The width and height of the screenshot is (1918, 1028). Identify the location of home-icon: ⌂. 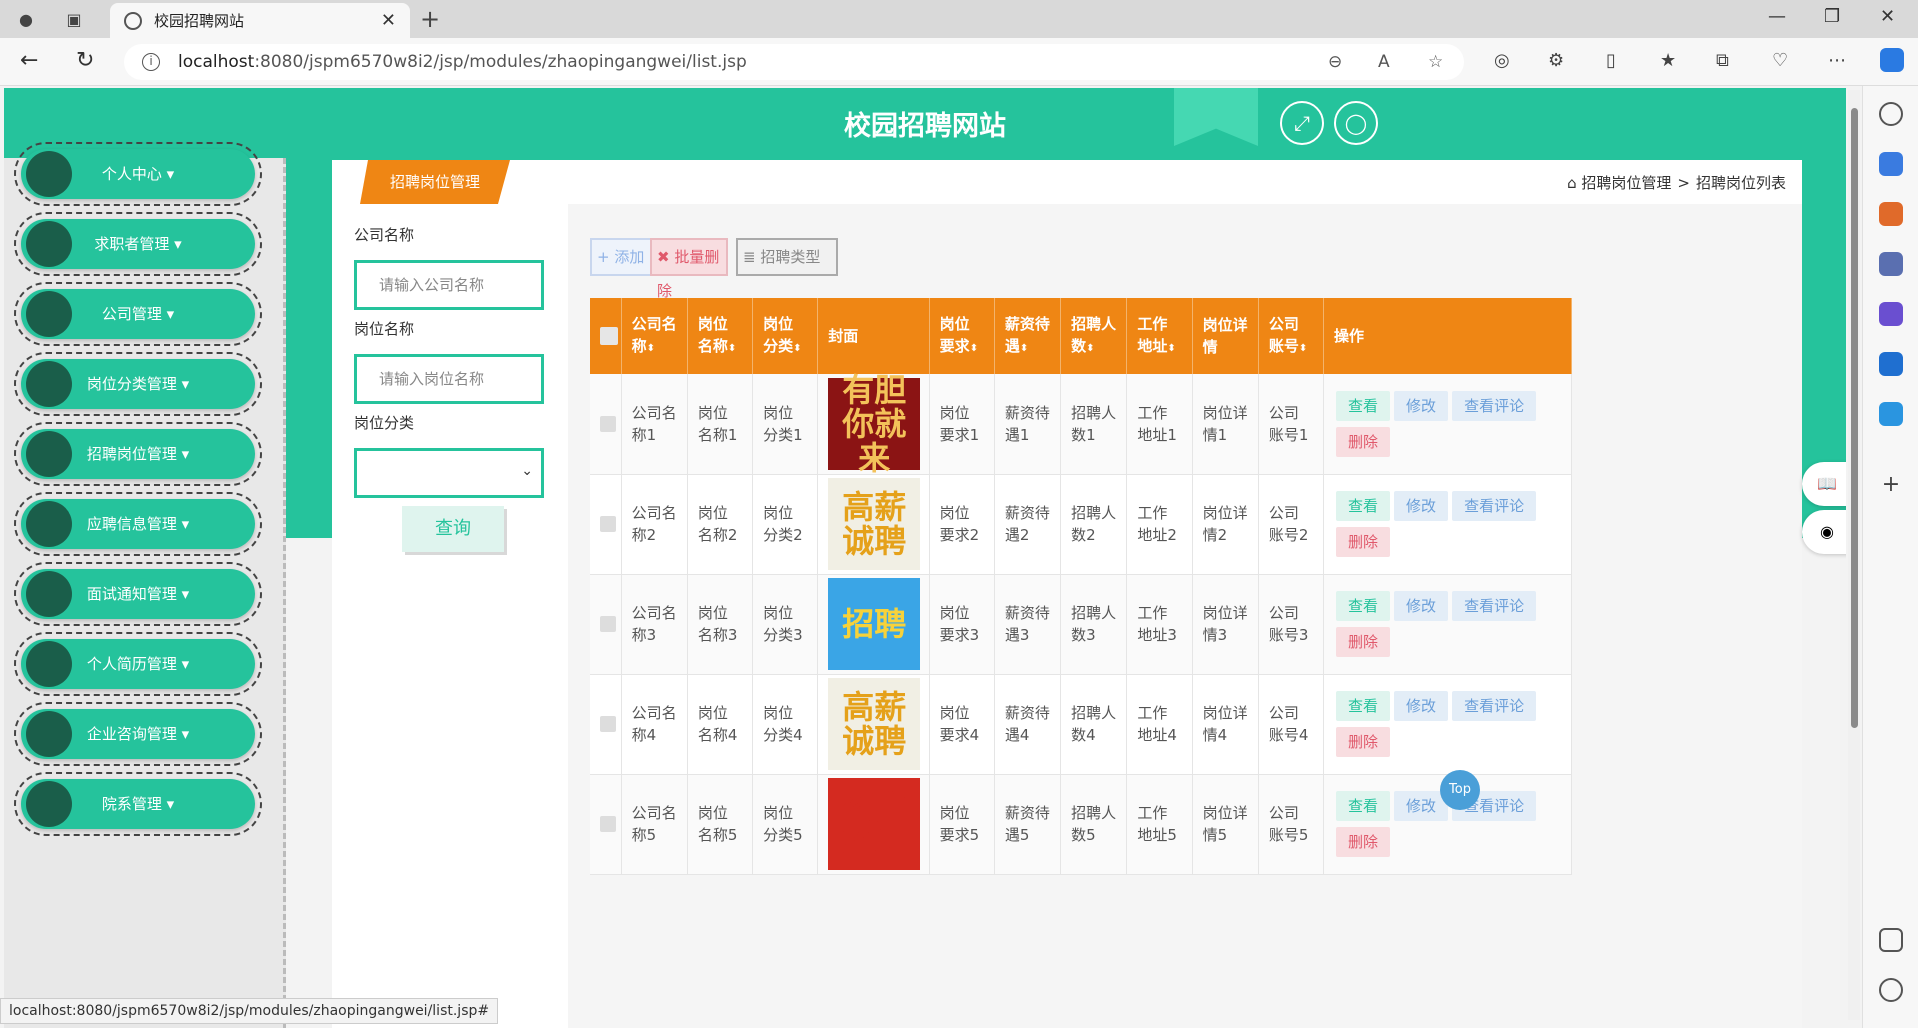
(1572, 183).